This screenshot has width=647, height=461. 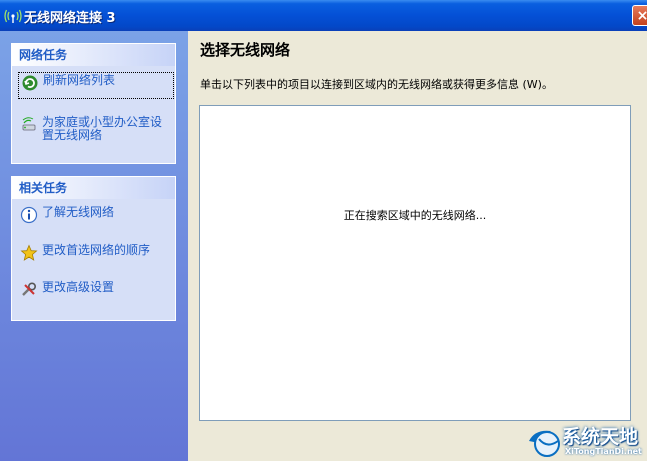 What do you see at coordinates (29, 252) in the screenshot?
I see `star-icon` at bounding box center [29, 252].